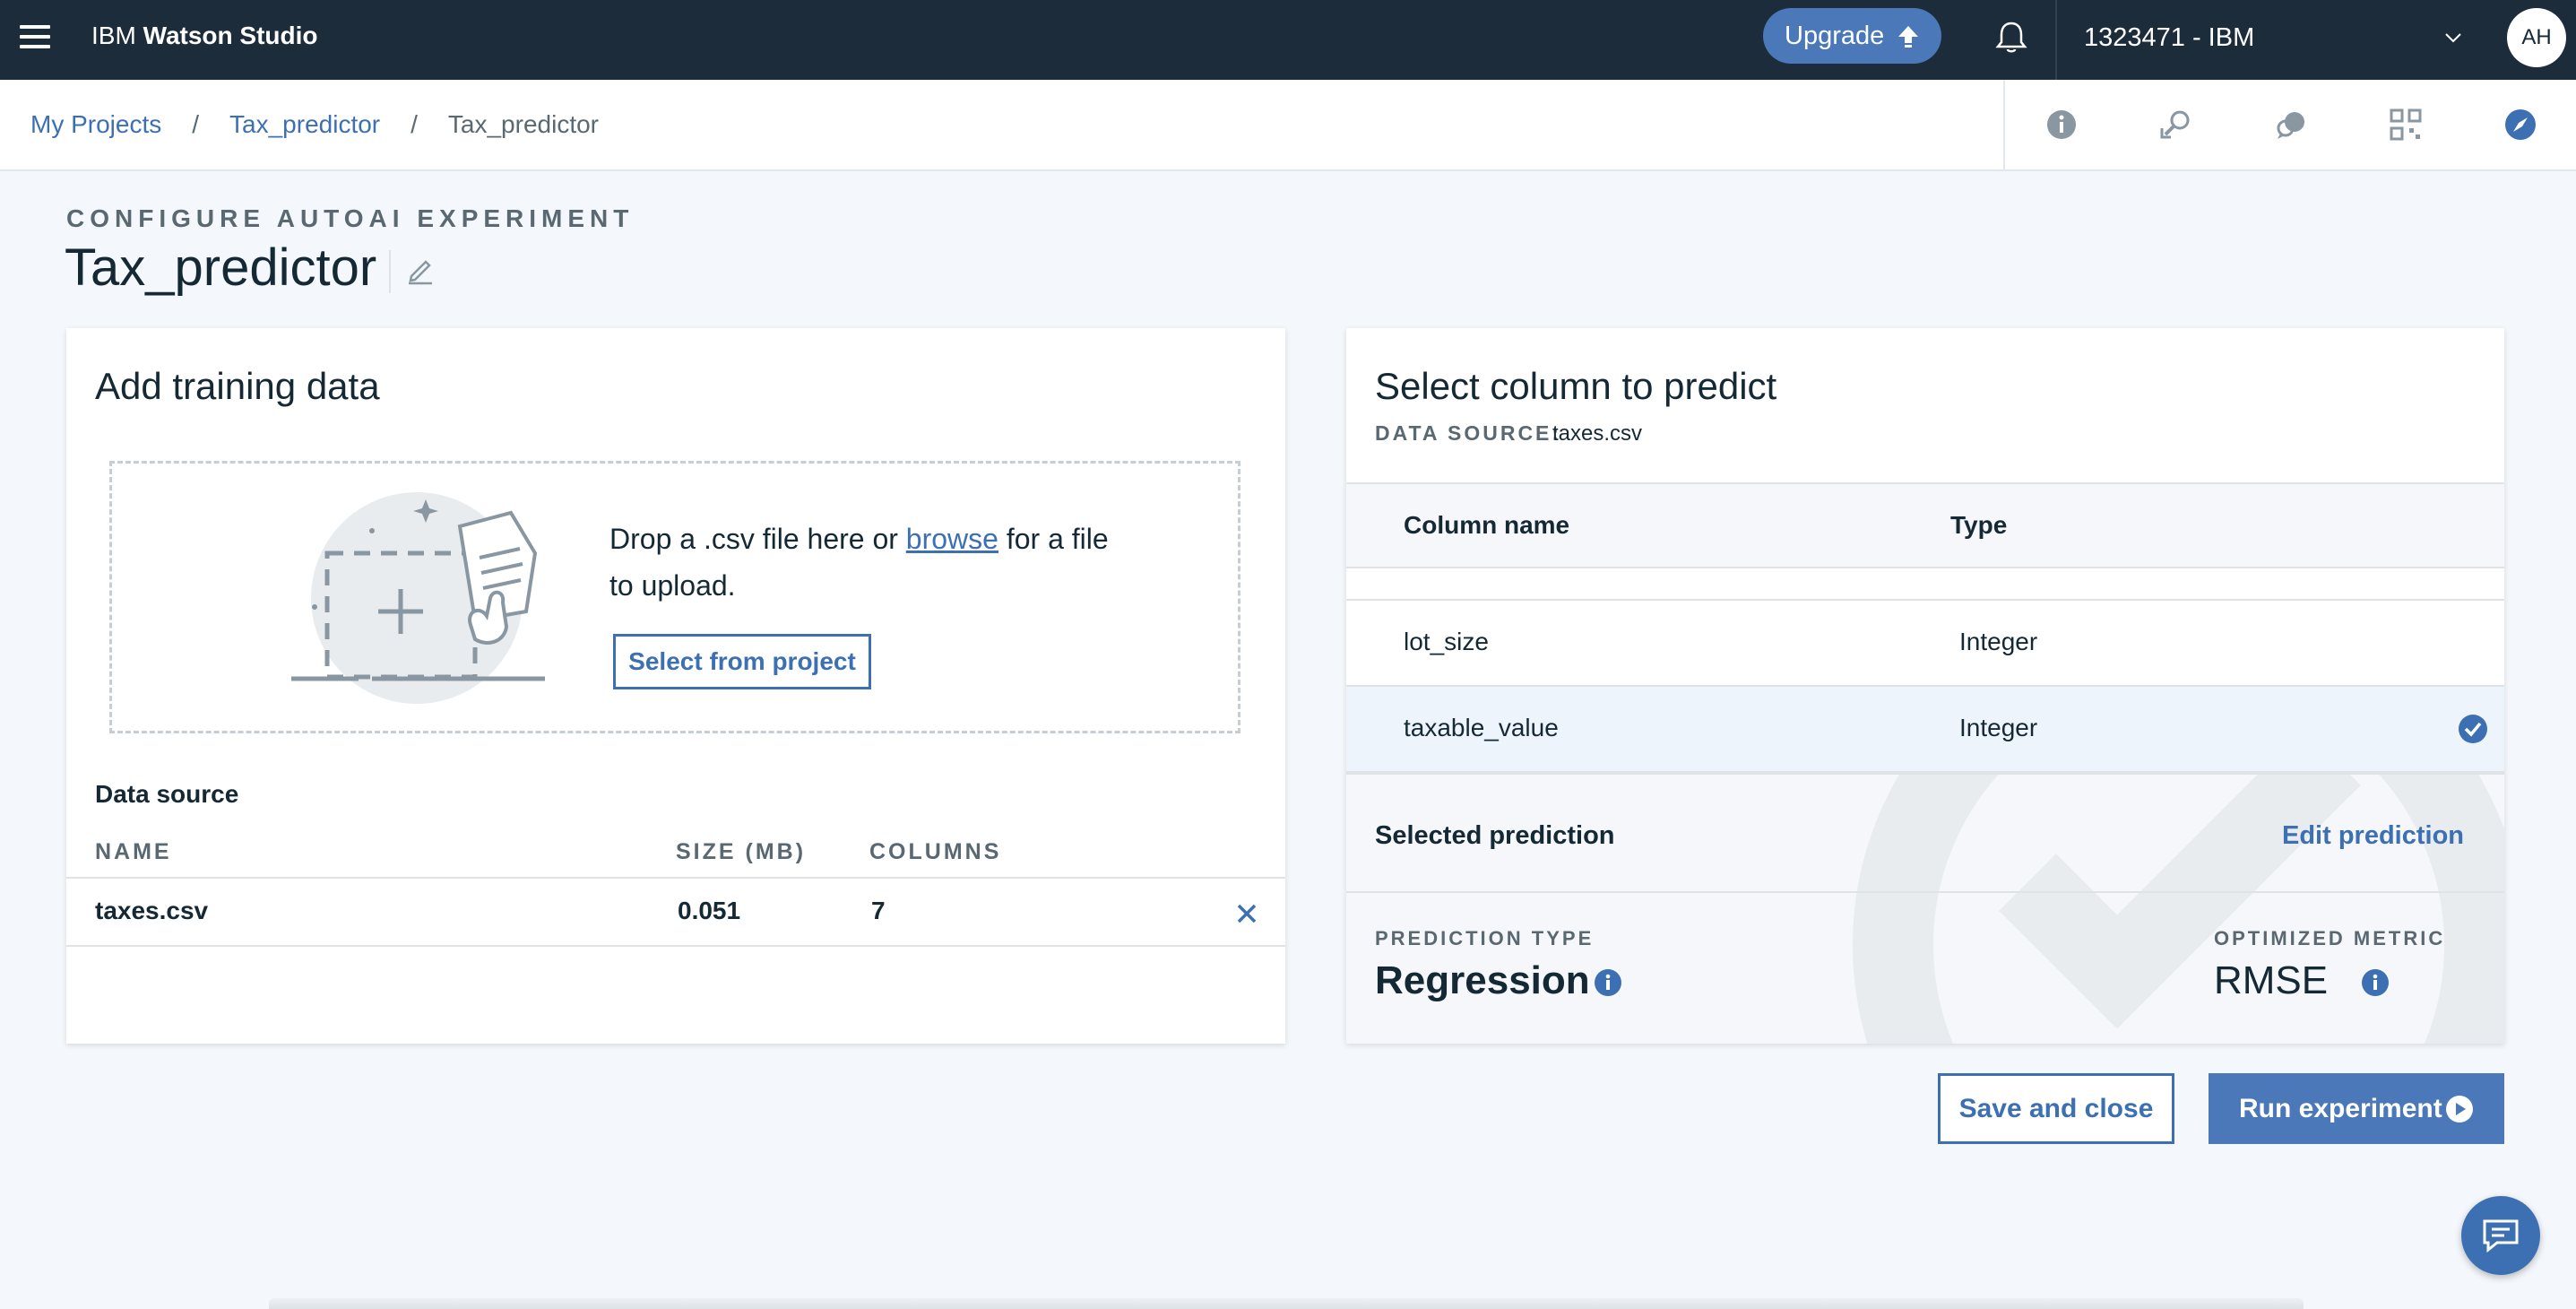 The width and height of the screenshot is (2576, 1309). What do you see at coordinates (2271, 980) in the screenshot?
I see `optimized-metric-value: RMSE` at bounding box center [2271, 980].